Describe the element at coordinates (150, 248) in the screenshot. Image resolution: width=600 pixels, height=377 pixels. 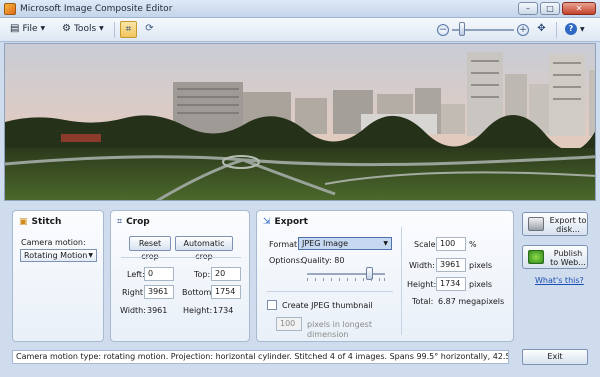
I see `reset-crop-button: Reset crop` at that location.